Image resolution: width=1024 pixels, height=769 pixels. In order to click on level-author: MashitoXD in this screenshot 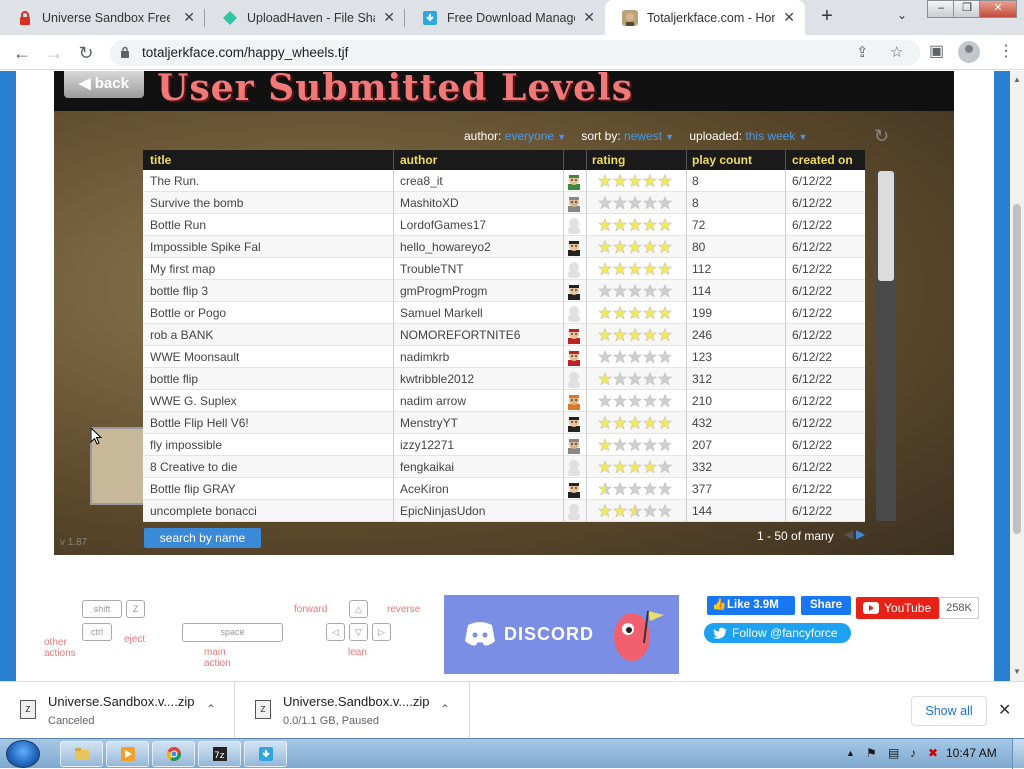, I will do `click(429, 203)`.